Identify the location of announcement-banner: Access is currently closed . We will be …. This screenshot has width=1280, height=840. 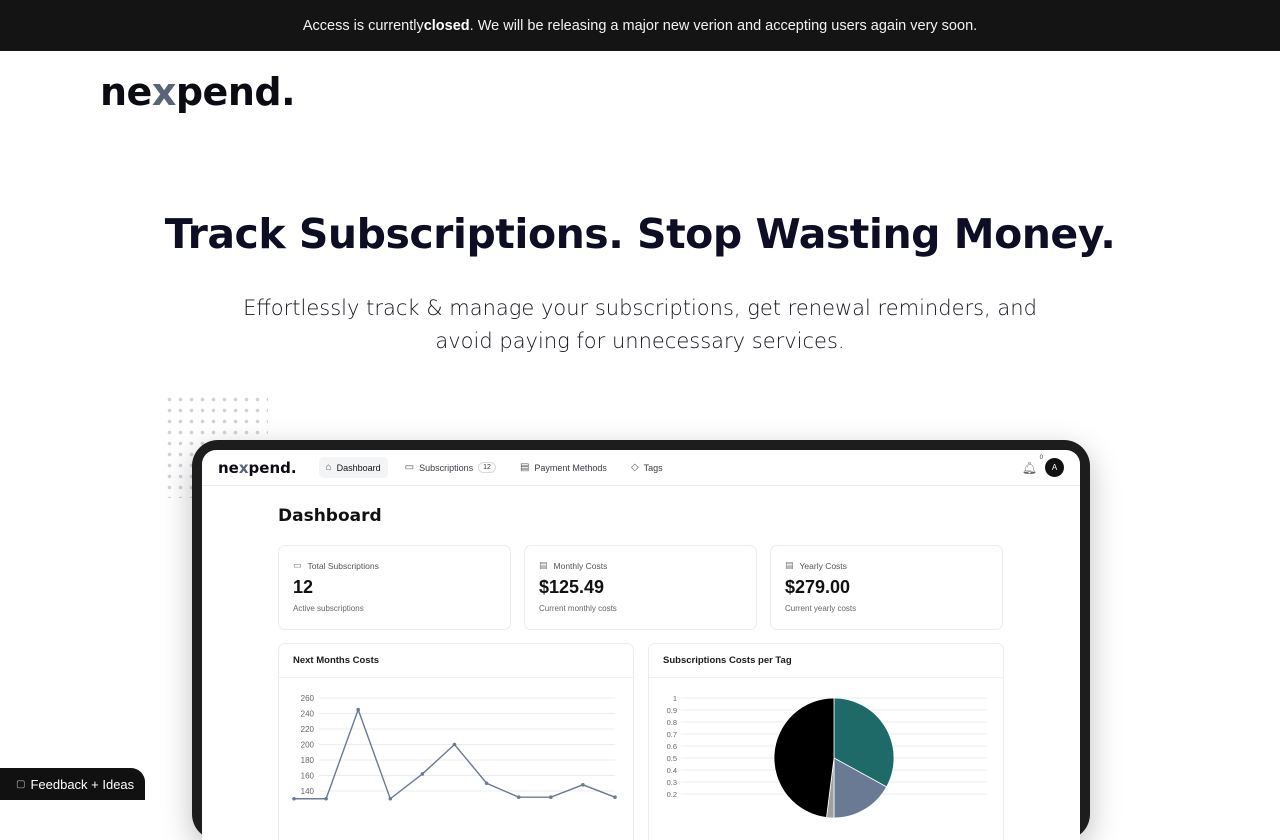
(640, 25).